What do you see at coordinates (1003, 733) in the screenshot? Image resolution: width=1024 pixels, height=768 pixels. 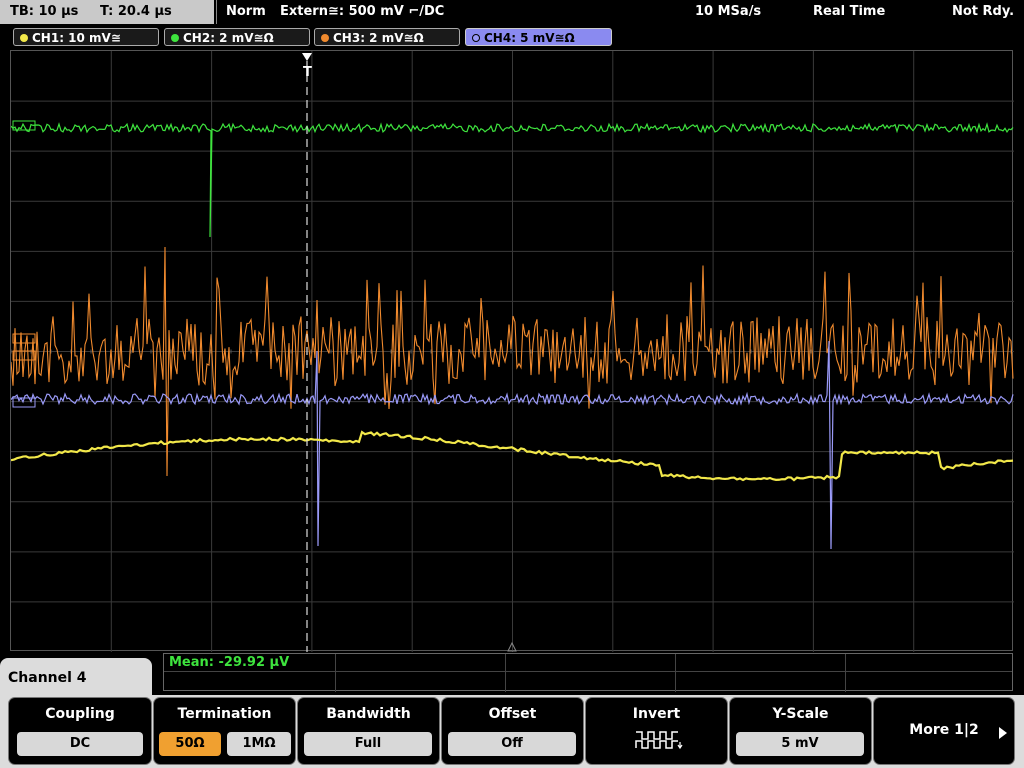 I see `play-arrow-icon` at bounding box center [1003, 733].